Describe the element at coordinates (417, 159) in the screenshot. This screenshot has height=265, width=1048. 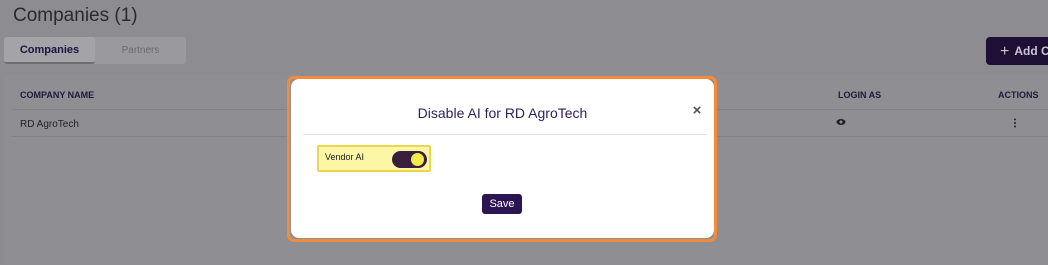
I see `toggle-knob` at that location.